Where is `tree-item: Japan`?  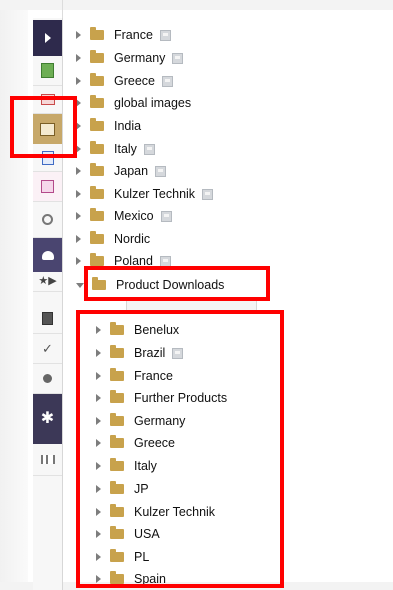 tree-item: Japan is located at coordinates (121, 171).